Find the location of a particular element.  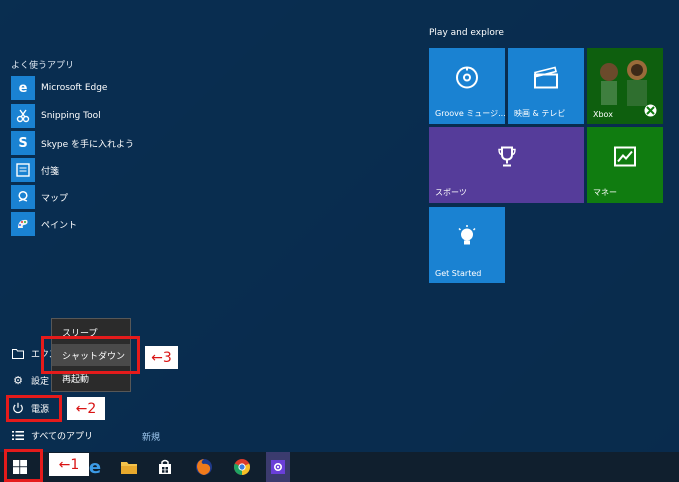

highlight-start-button is located at coordinates (23, 465).